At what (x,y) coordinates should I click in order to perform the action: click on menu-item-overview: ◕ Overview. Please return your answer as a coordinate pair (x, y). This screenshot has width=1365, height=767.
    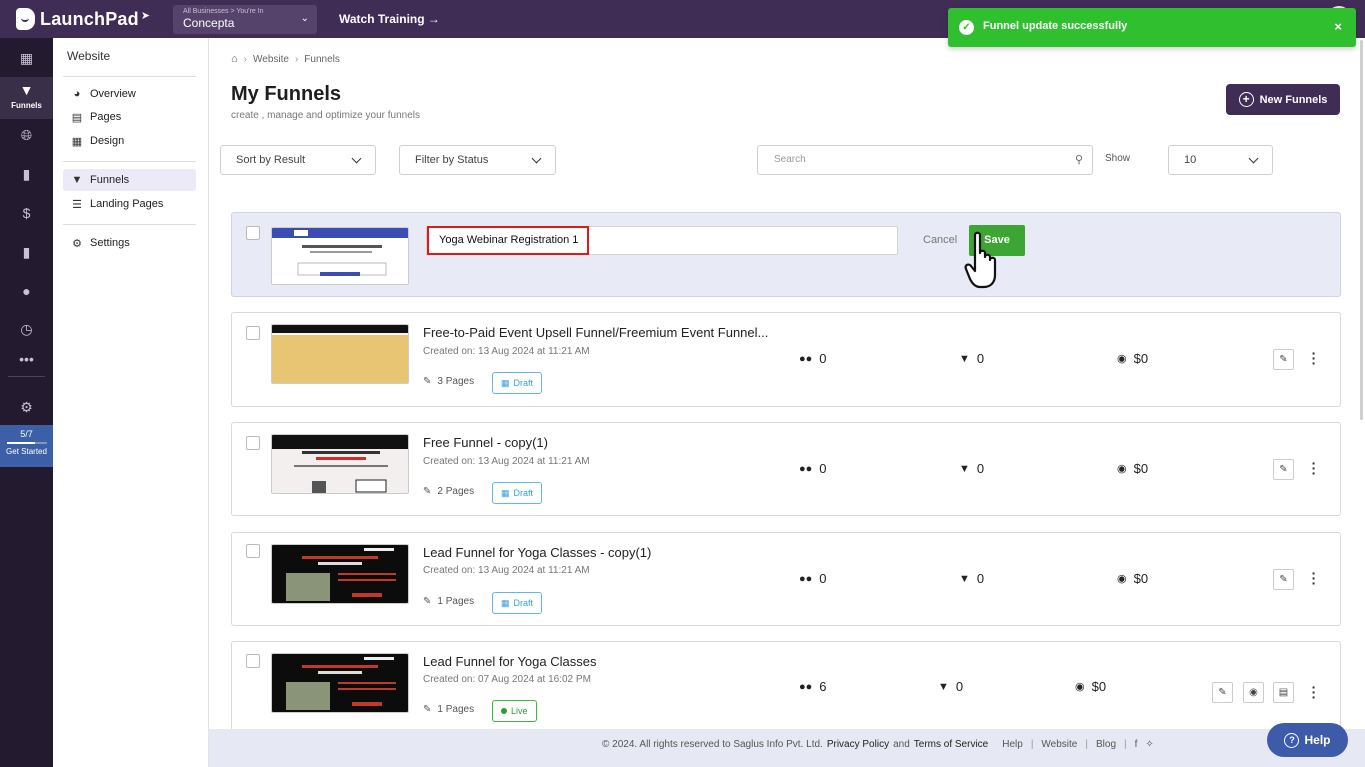
    Looking at the image, I should click on (129, 94).